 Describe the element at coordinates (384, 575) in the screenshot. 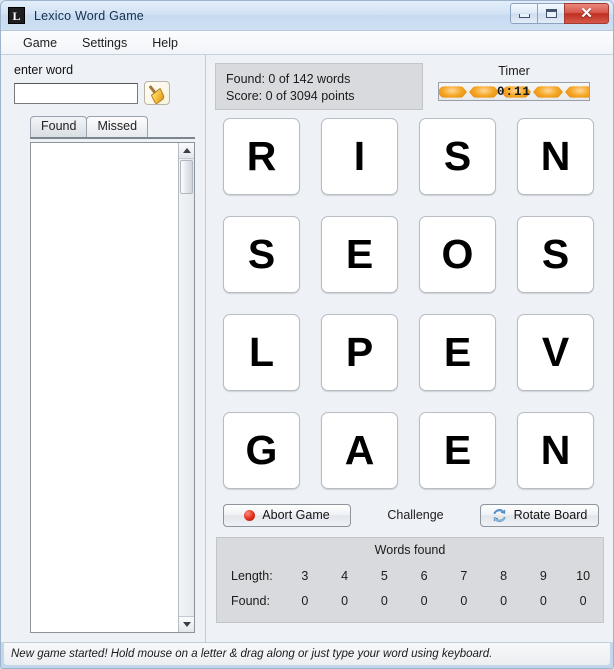

I see `length-cell: 5` at that location.